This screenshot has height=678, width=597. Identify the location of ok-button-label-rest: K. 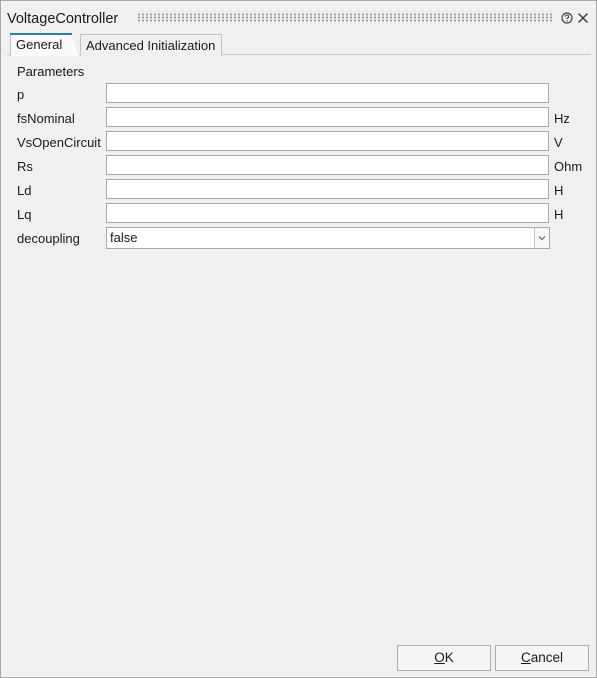
(449, 657).